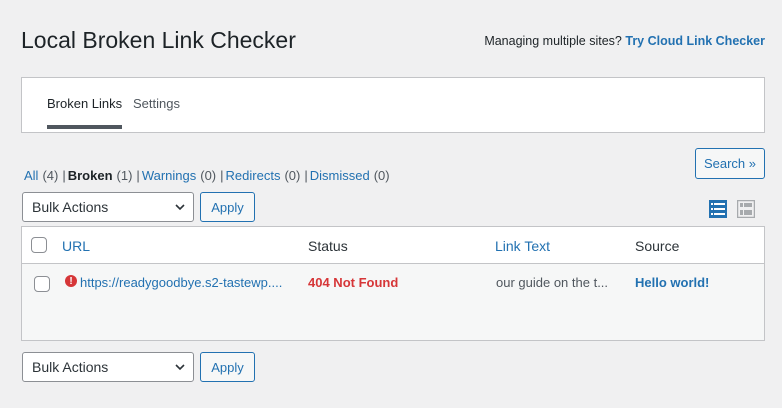  I want to click on apply-button-bottom: Apply, so click(227, 367).